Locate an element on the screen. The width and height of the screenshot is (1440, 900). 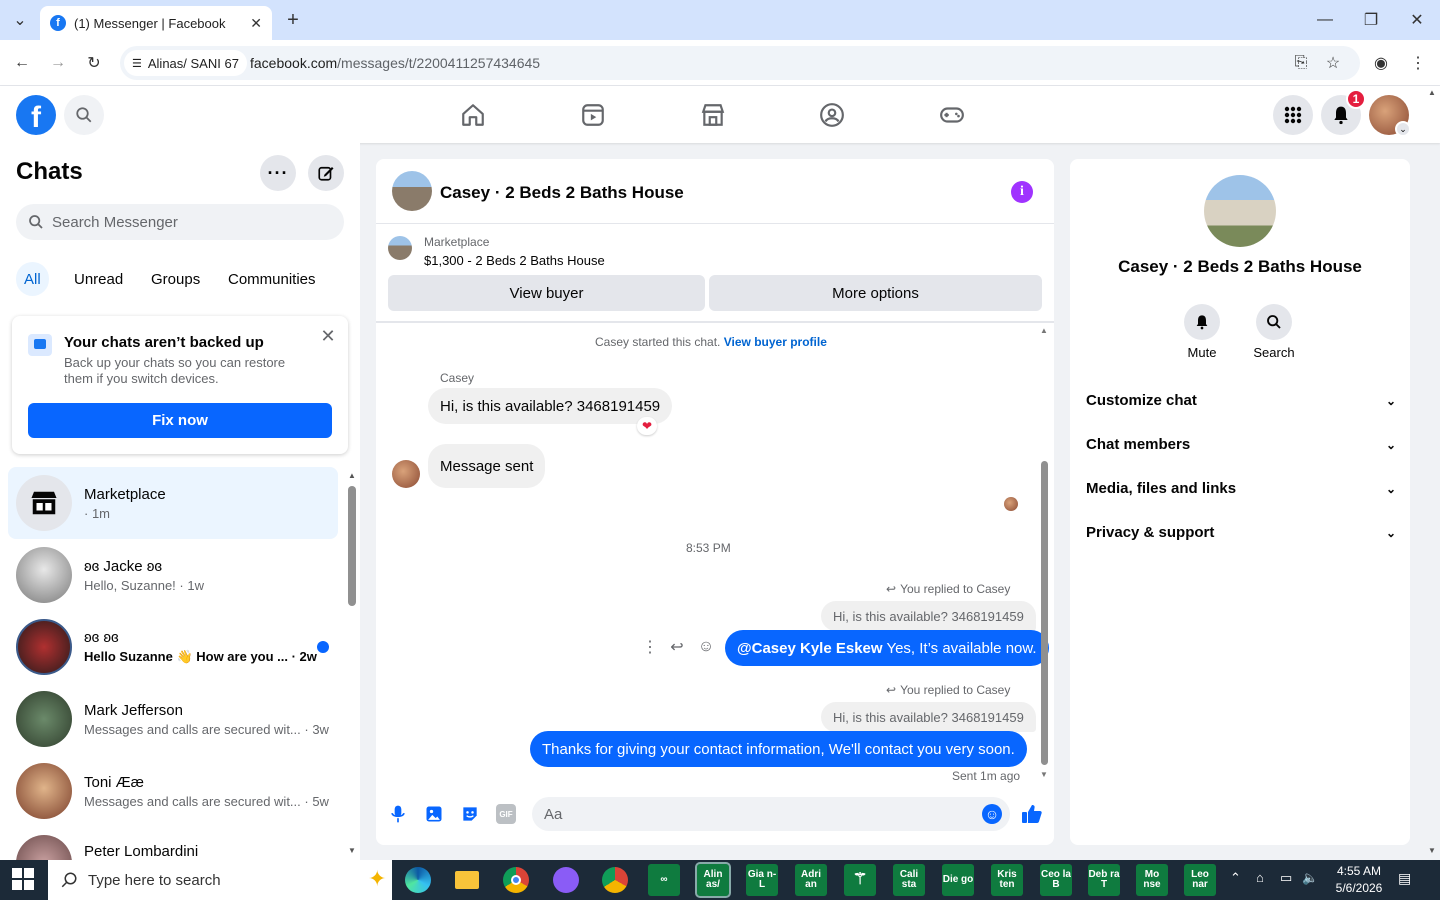
reload-button: ↻ is located at coordinates (94, 63).